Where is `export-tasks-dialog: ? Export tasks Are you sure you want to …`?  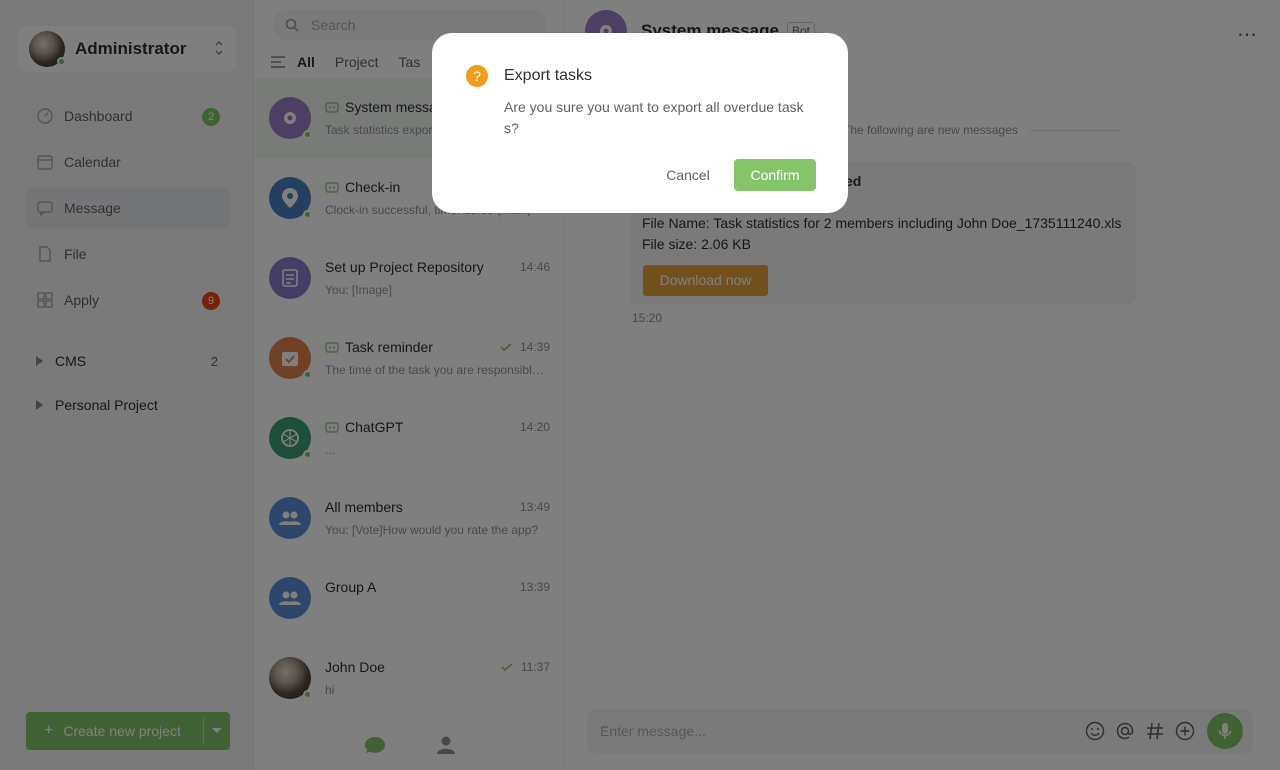 export-tasks-dialog: ? Export tasks Are you sure you want to … is located at coordinates (640, 123).